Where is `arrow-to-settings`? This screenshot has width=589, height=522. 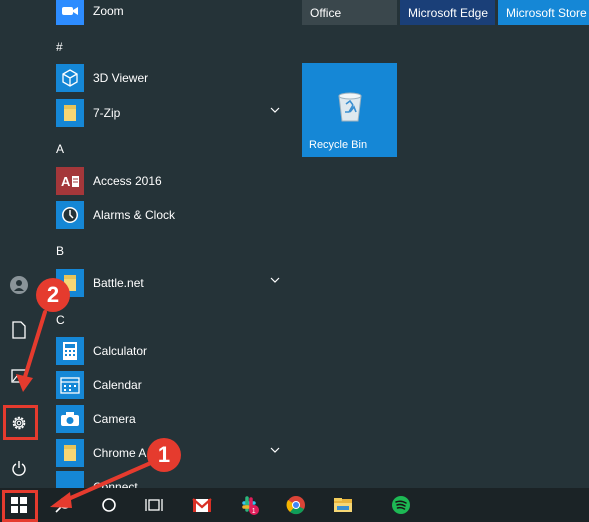 arrow-to-settings is located at coordinates (34, 346).